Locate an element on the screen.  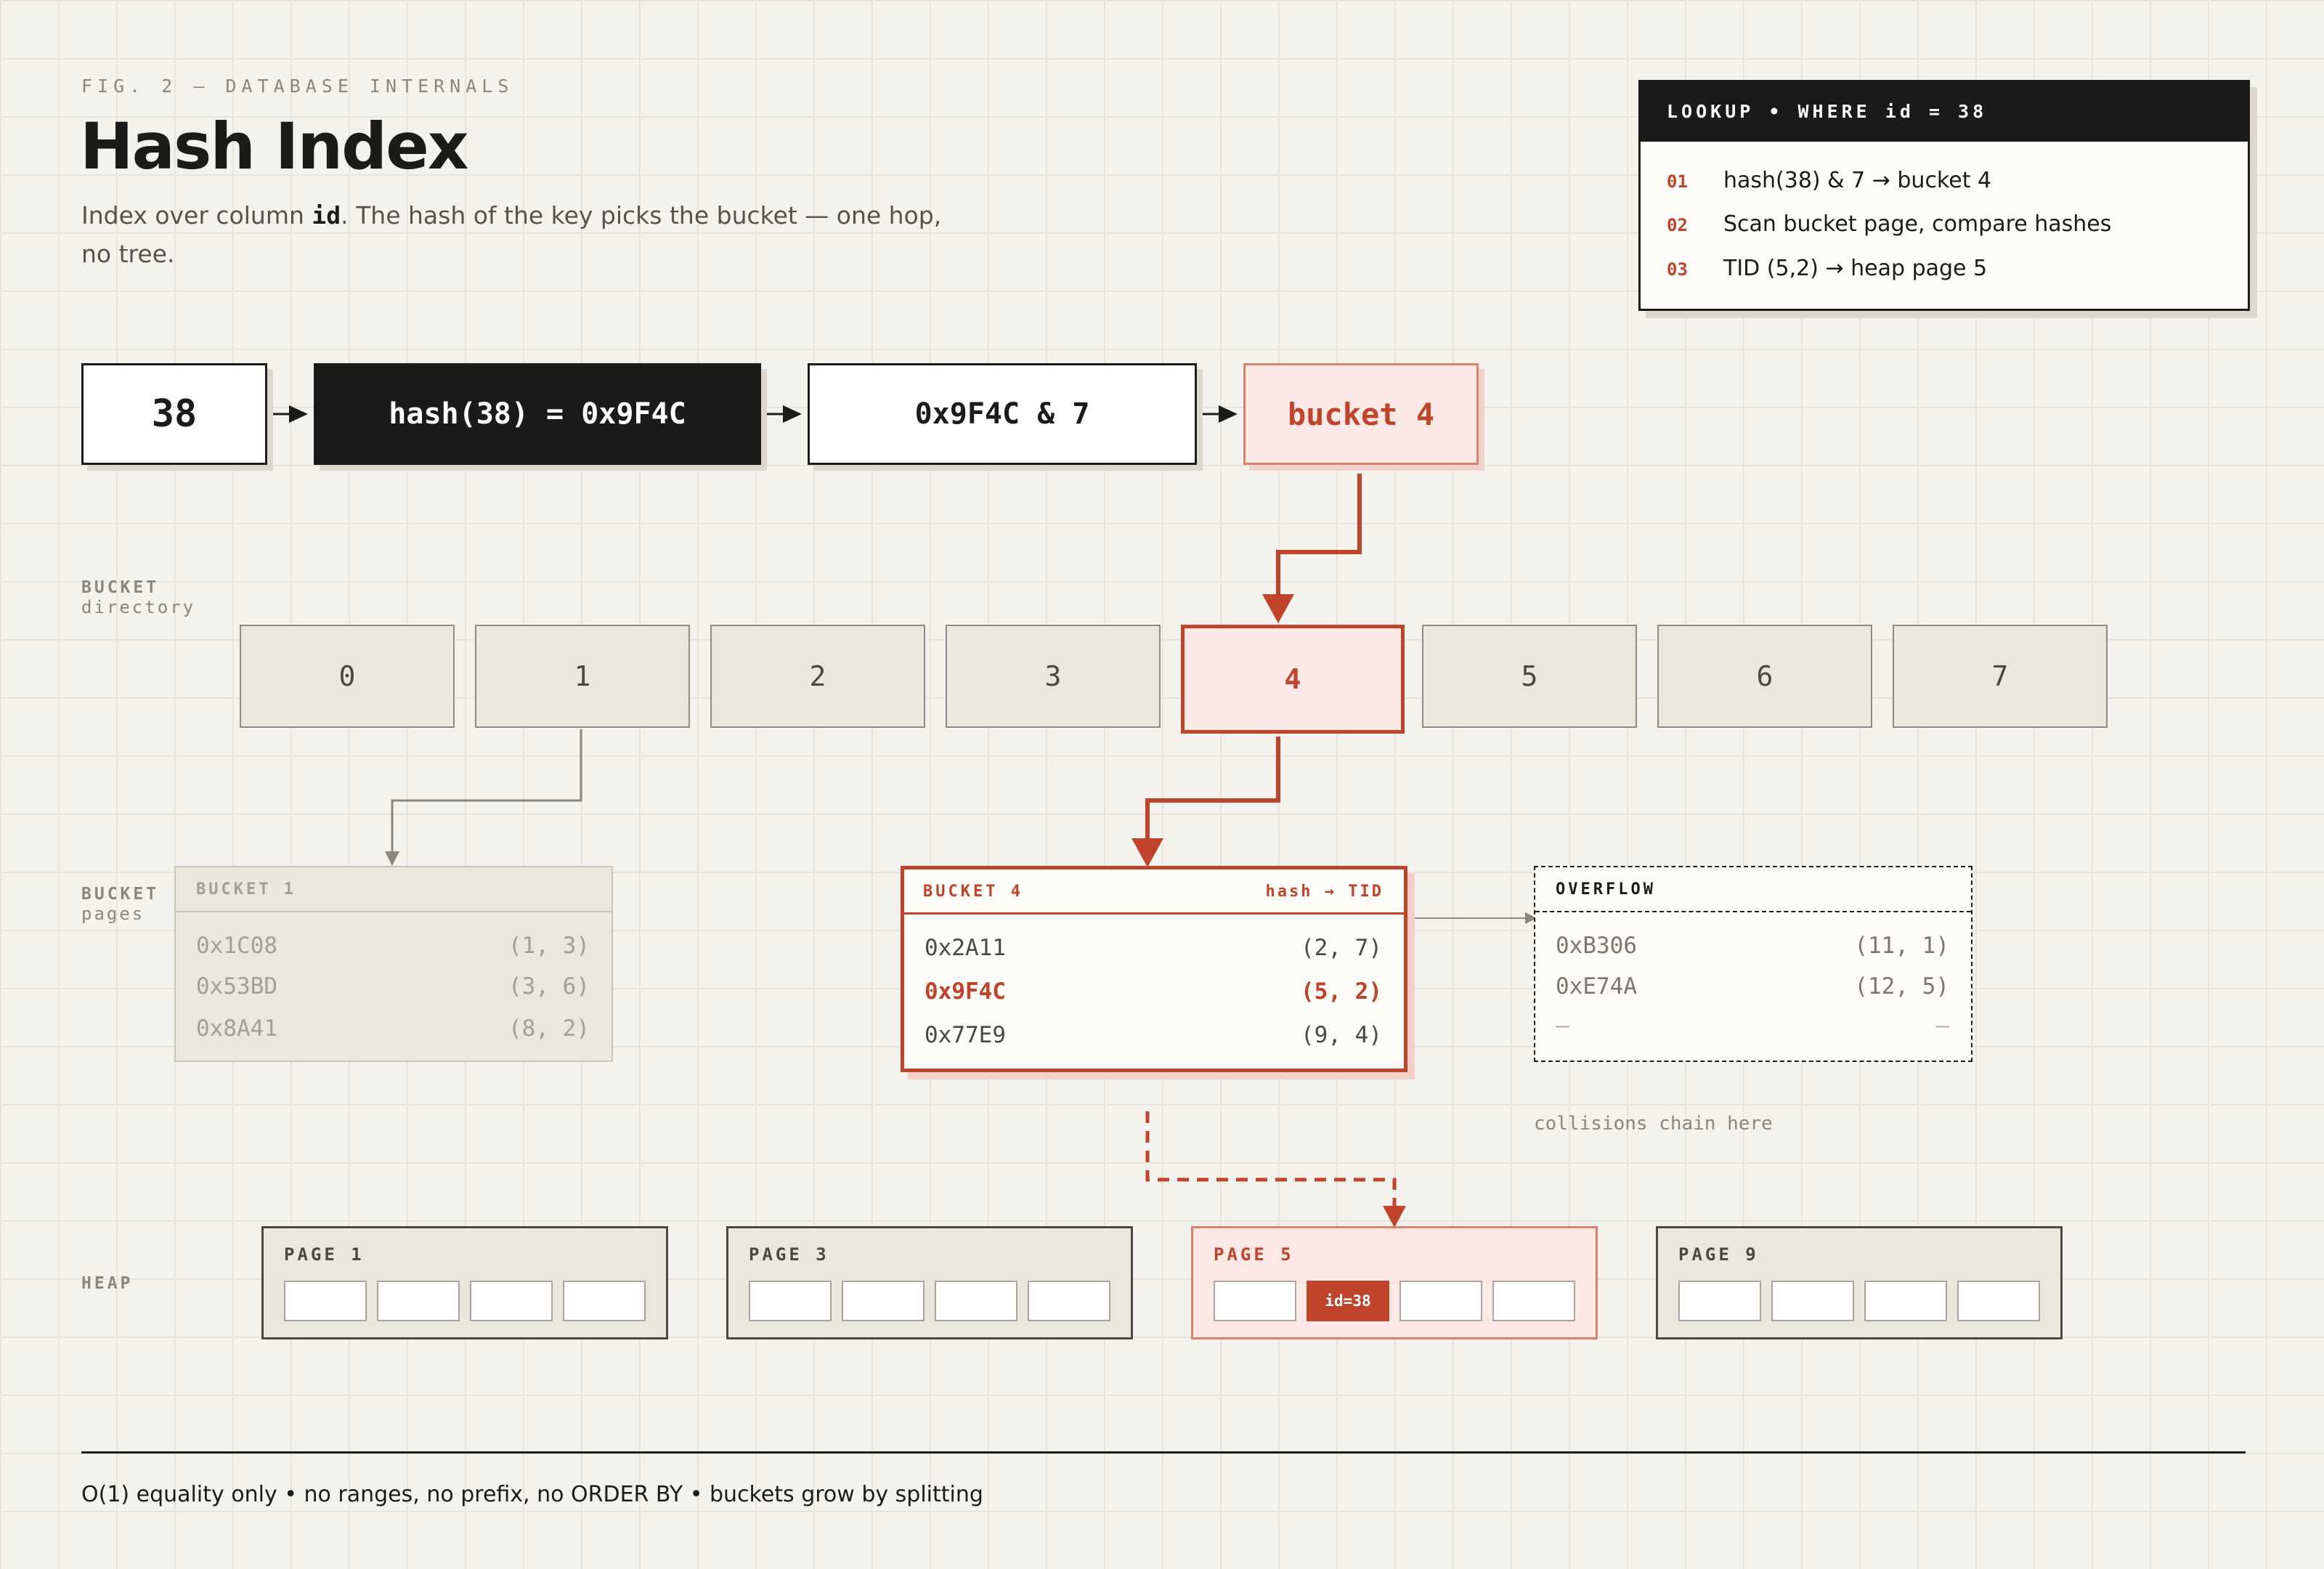
directory-slot: 2 is located at coordinates (817, 676).